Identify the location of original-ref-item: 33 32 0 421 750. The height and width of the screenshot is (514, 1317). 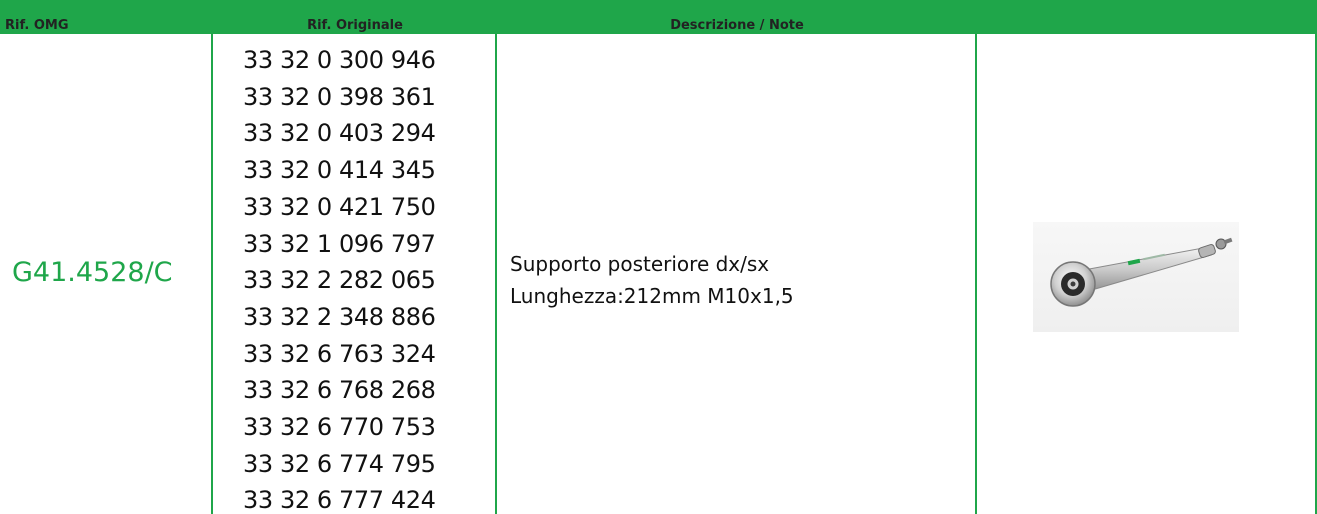
(339, 206).